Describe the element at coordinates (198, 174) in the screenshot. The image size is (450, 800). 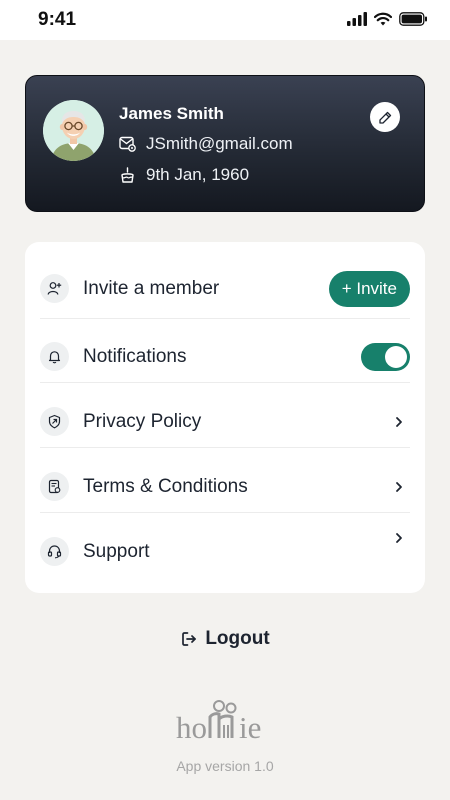
I see `profile-dob: 9th Jan, 1960` at that location.